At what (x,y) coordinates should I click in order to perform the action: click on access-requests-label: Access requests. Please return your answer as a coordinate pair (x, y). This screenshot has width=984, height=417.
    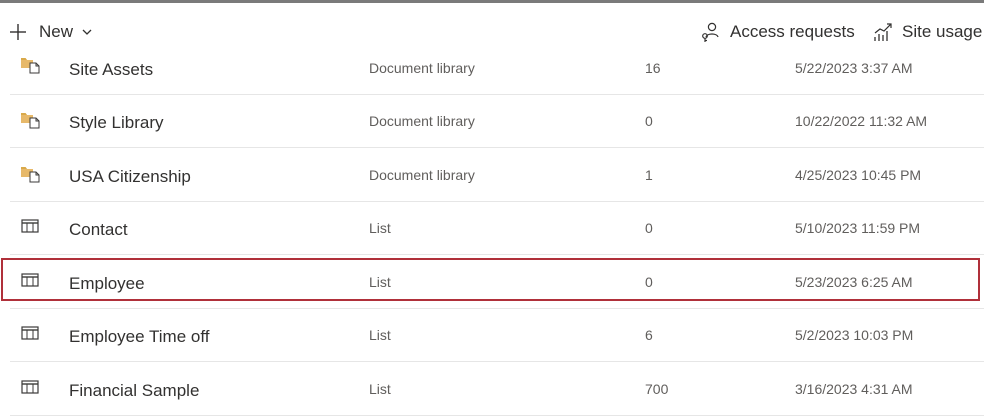
    Looking at the image, I should click on (792, 31).